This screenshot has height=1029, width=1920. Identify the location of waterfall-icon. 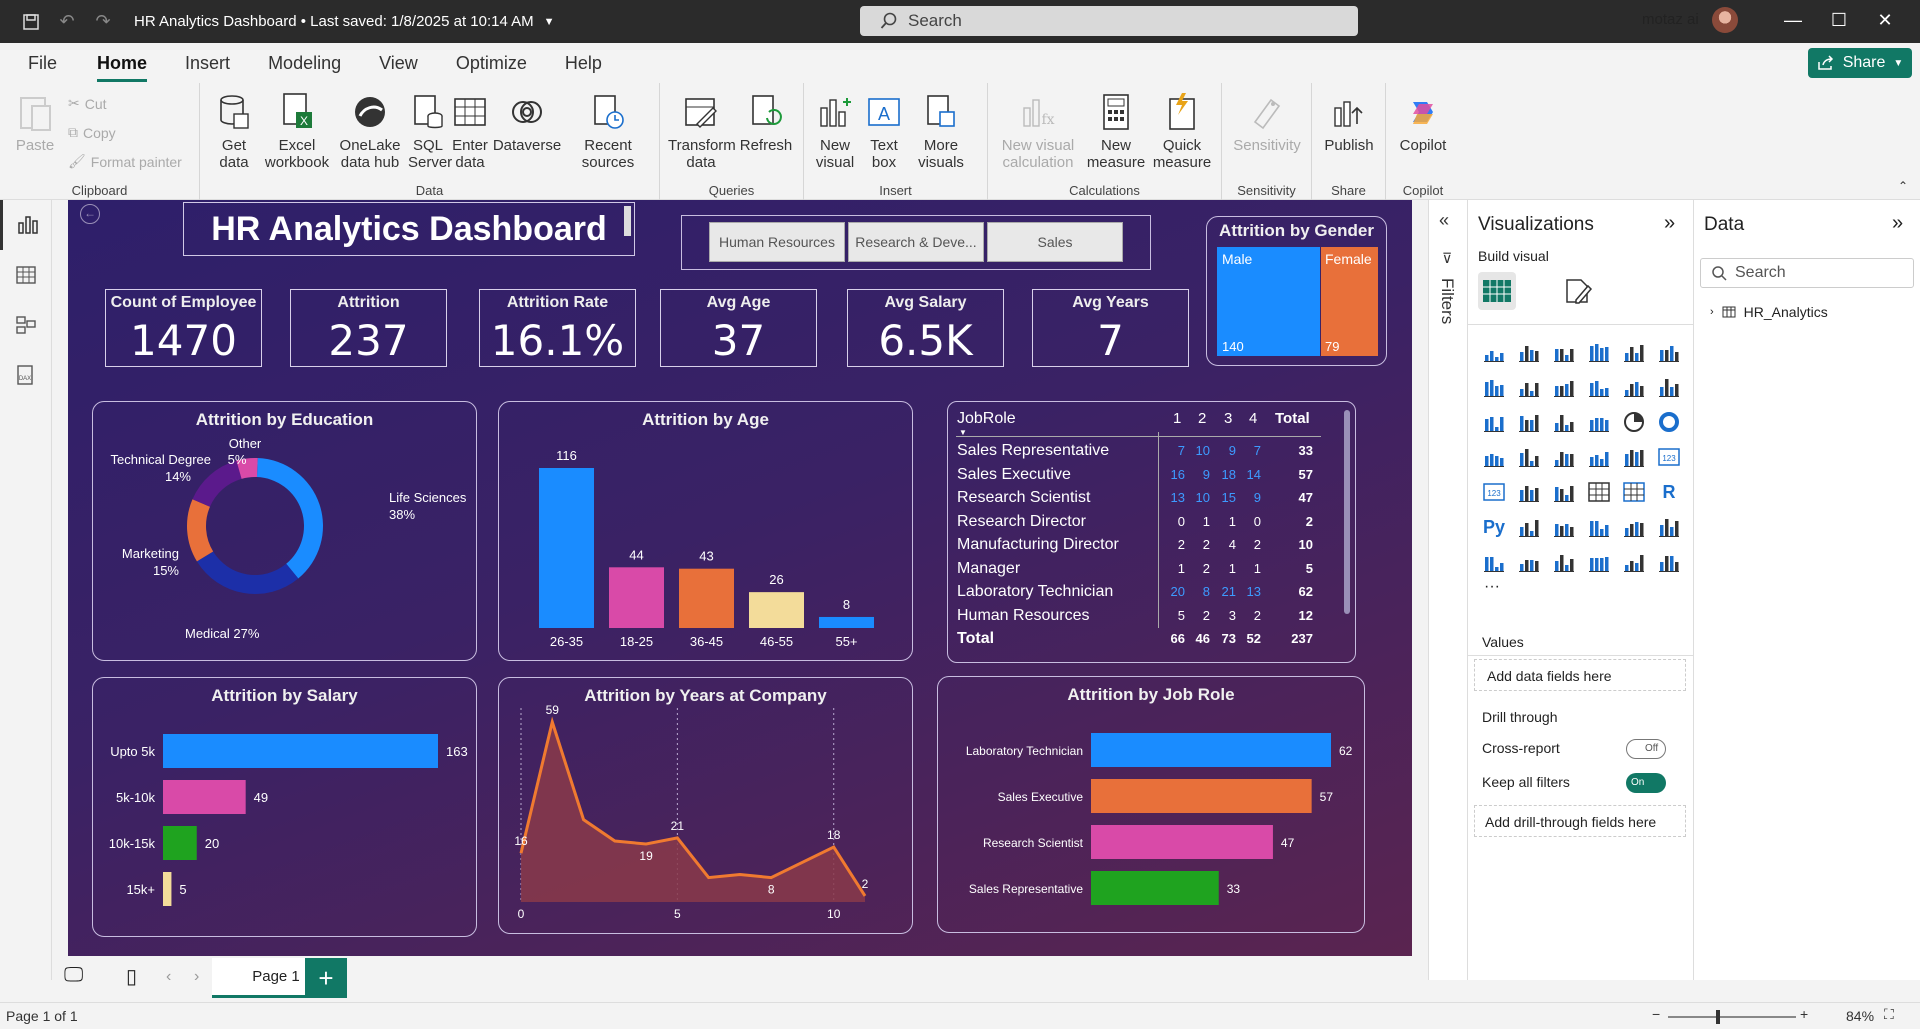
(1529, 422).